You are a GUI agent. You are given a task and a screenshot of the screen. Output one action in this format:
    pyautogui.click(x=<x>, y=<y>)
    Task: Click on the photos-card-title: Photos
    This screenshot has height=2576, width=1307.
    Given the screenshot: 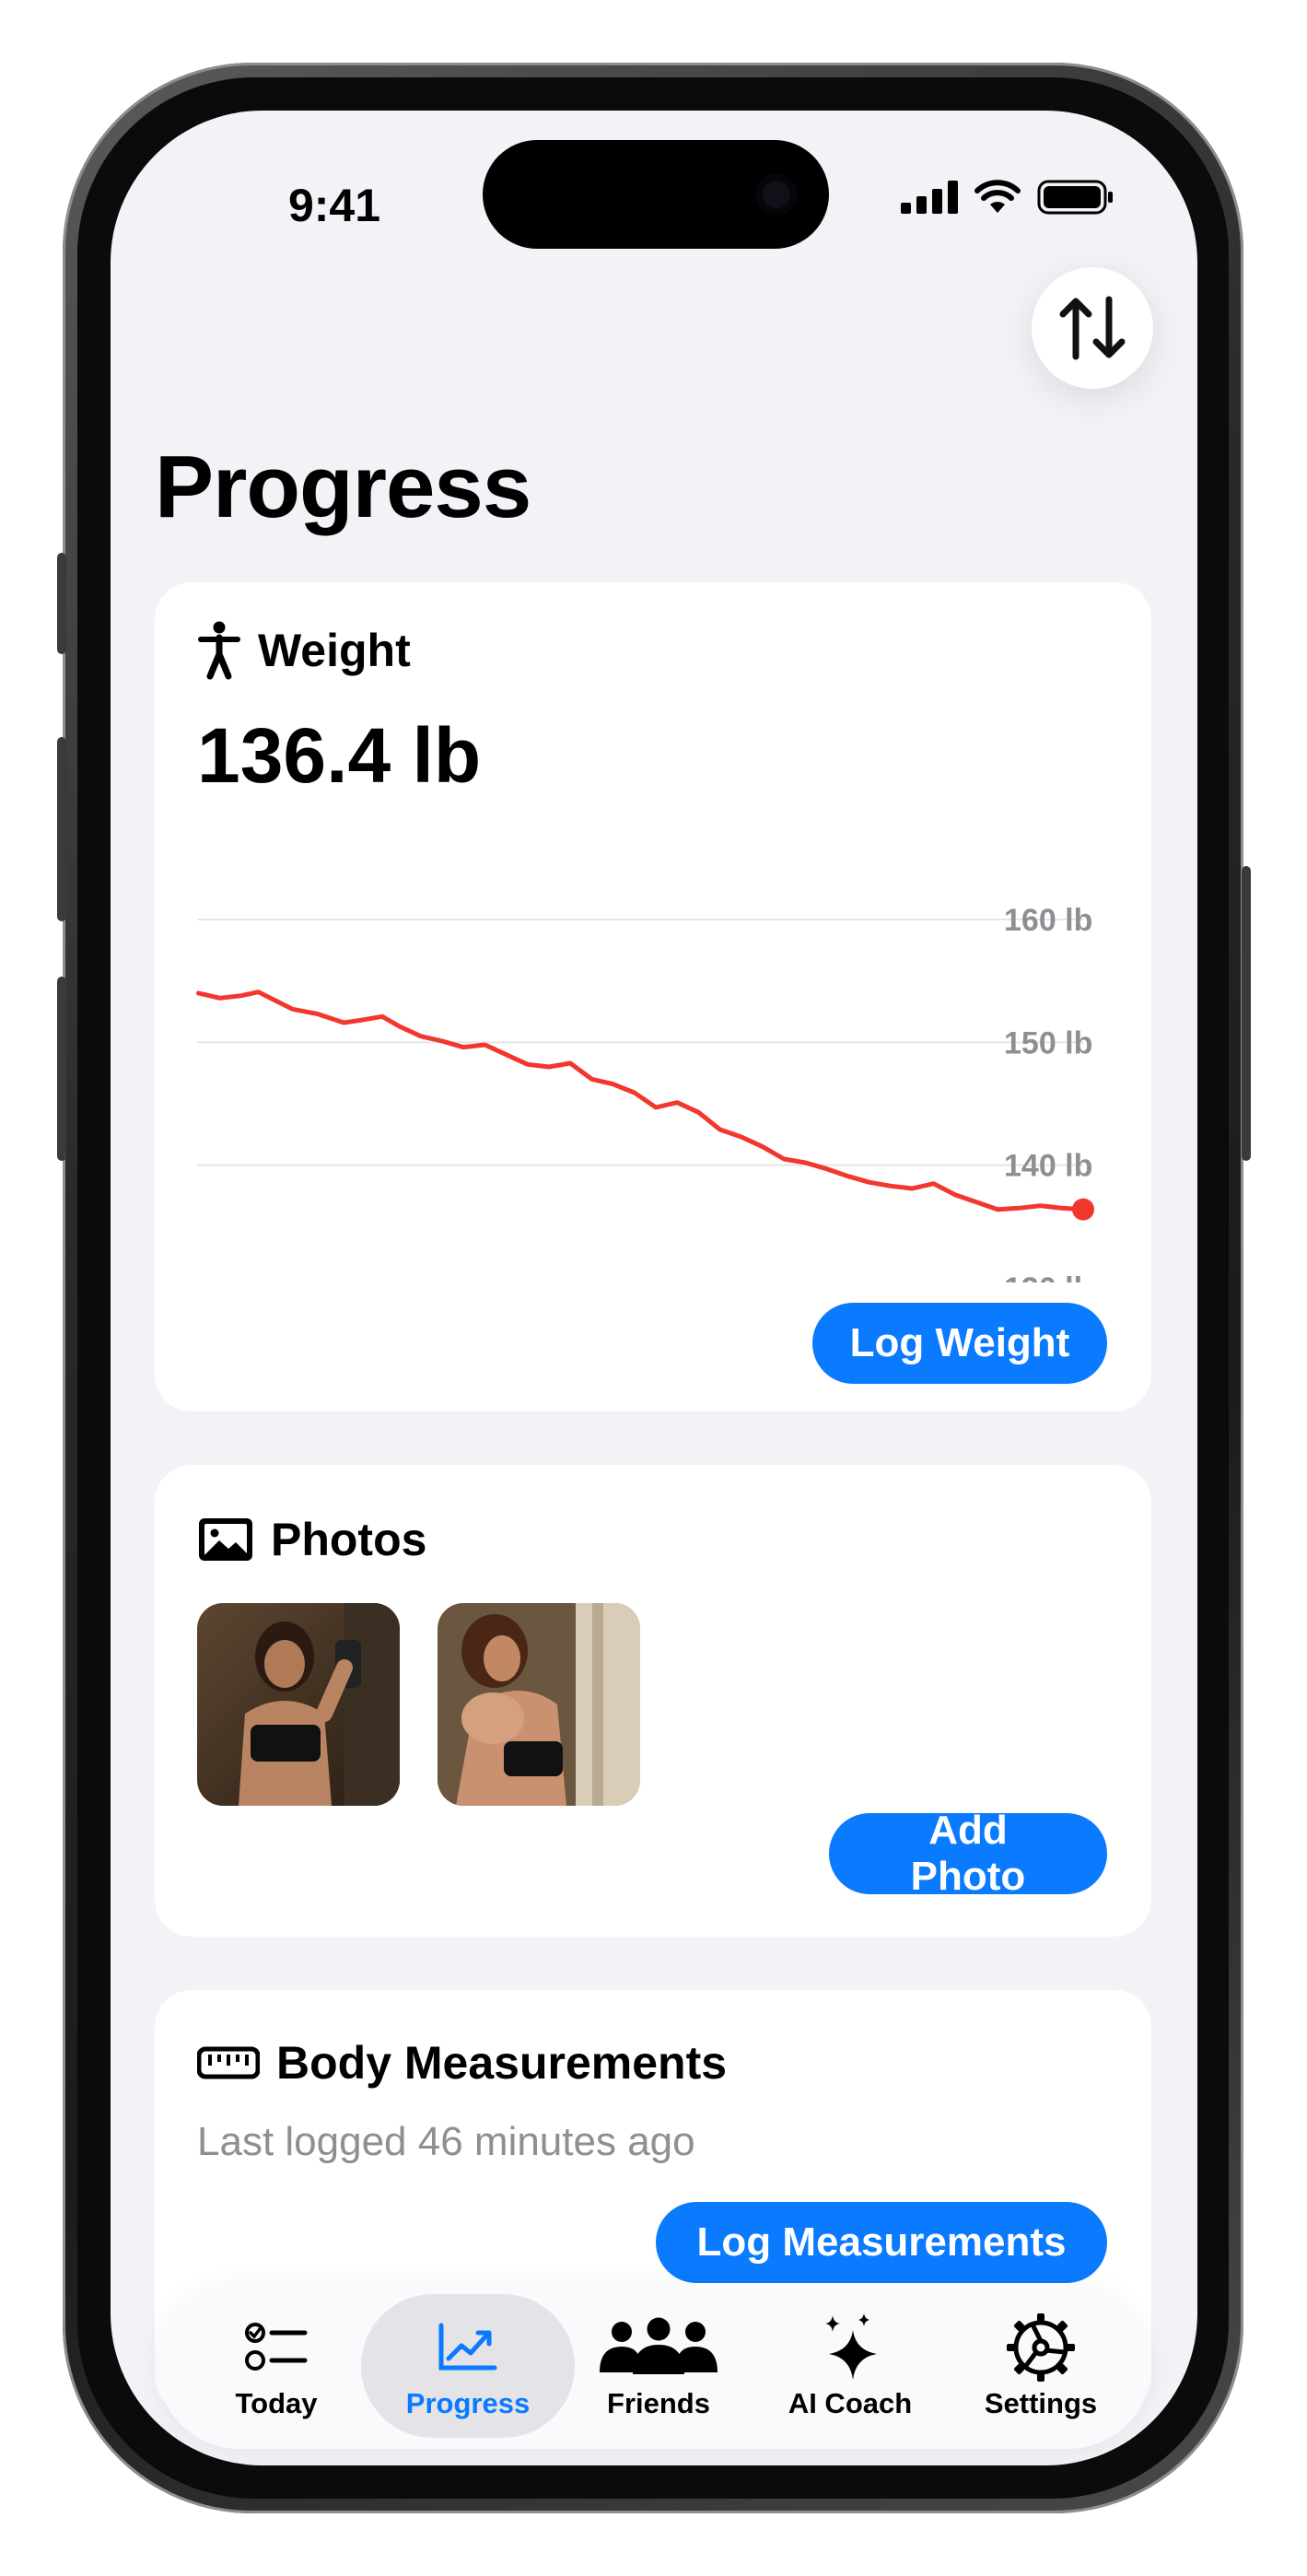 What is the action you would take?
    pyautogui.click(x=349, y=1539)
    